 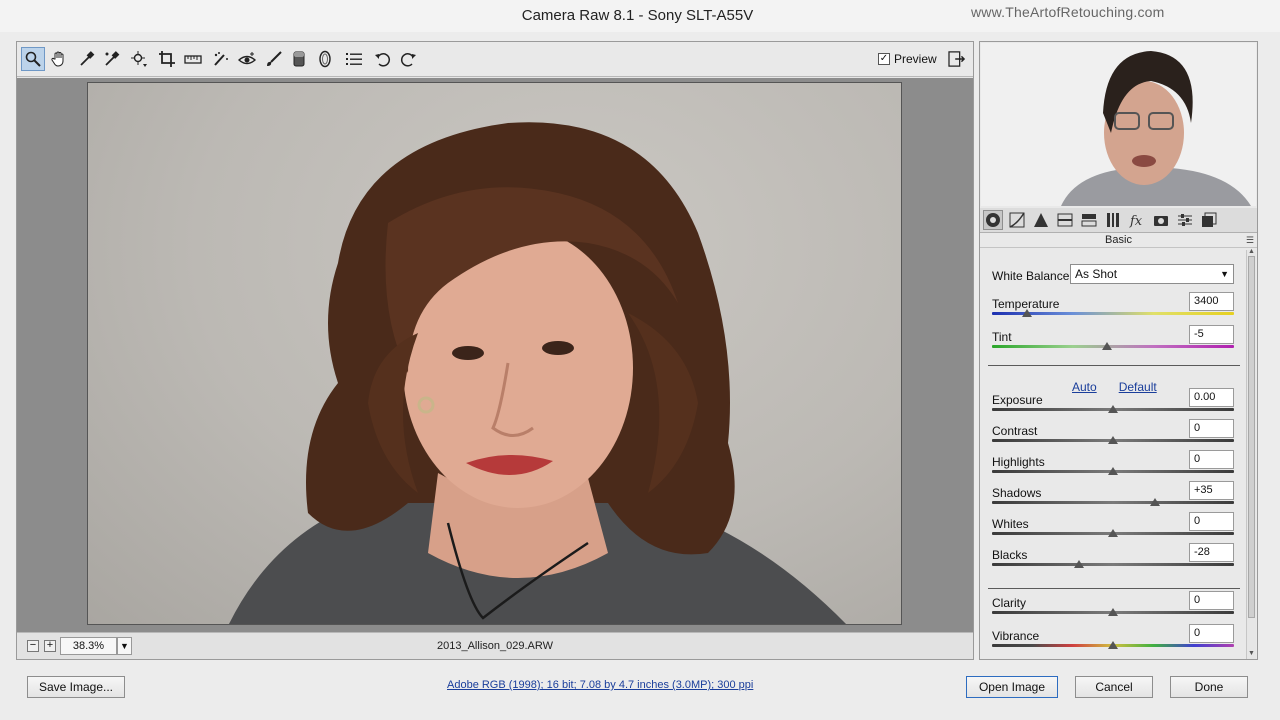 I want to click on slider-label: Highlights, so click(x=1018, y=462).